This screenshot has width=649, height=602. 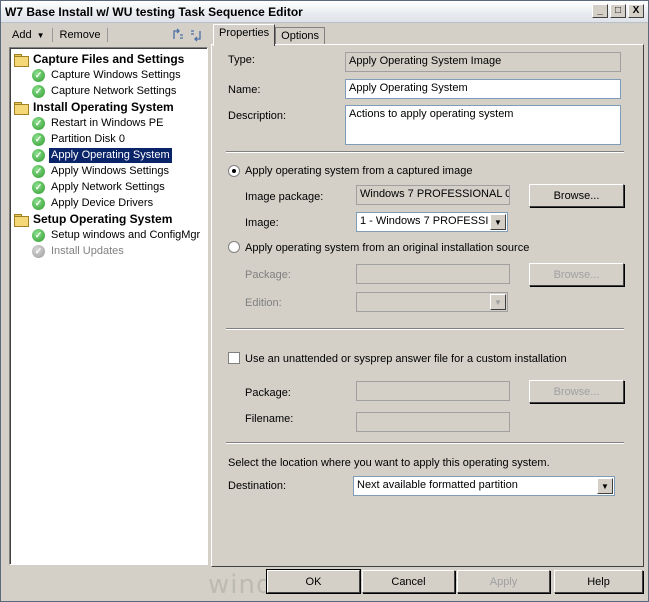 What do you see at coordinates (433, 391) in the screenshot?
I see `answer-package-field` at bounding box center [433, 391].